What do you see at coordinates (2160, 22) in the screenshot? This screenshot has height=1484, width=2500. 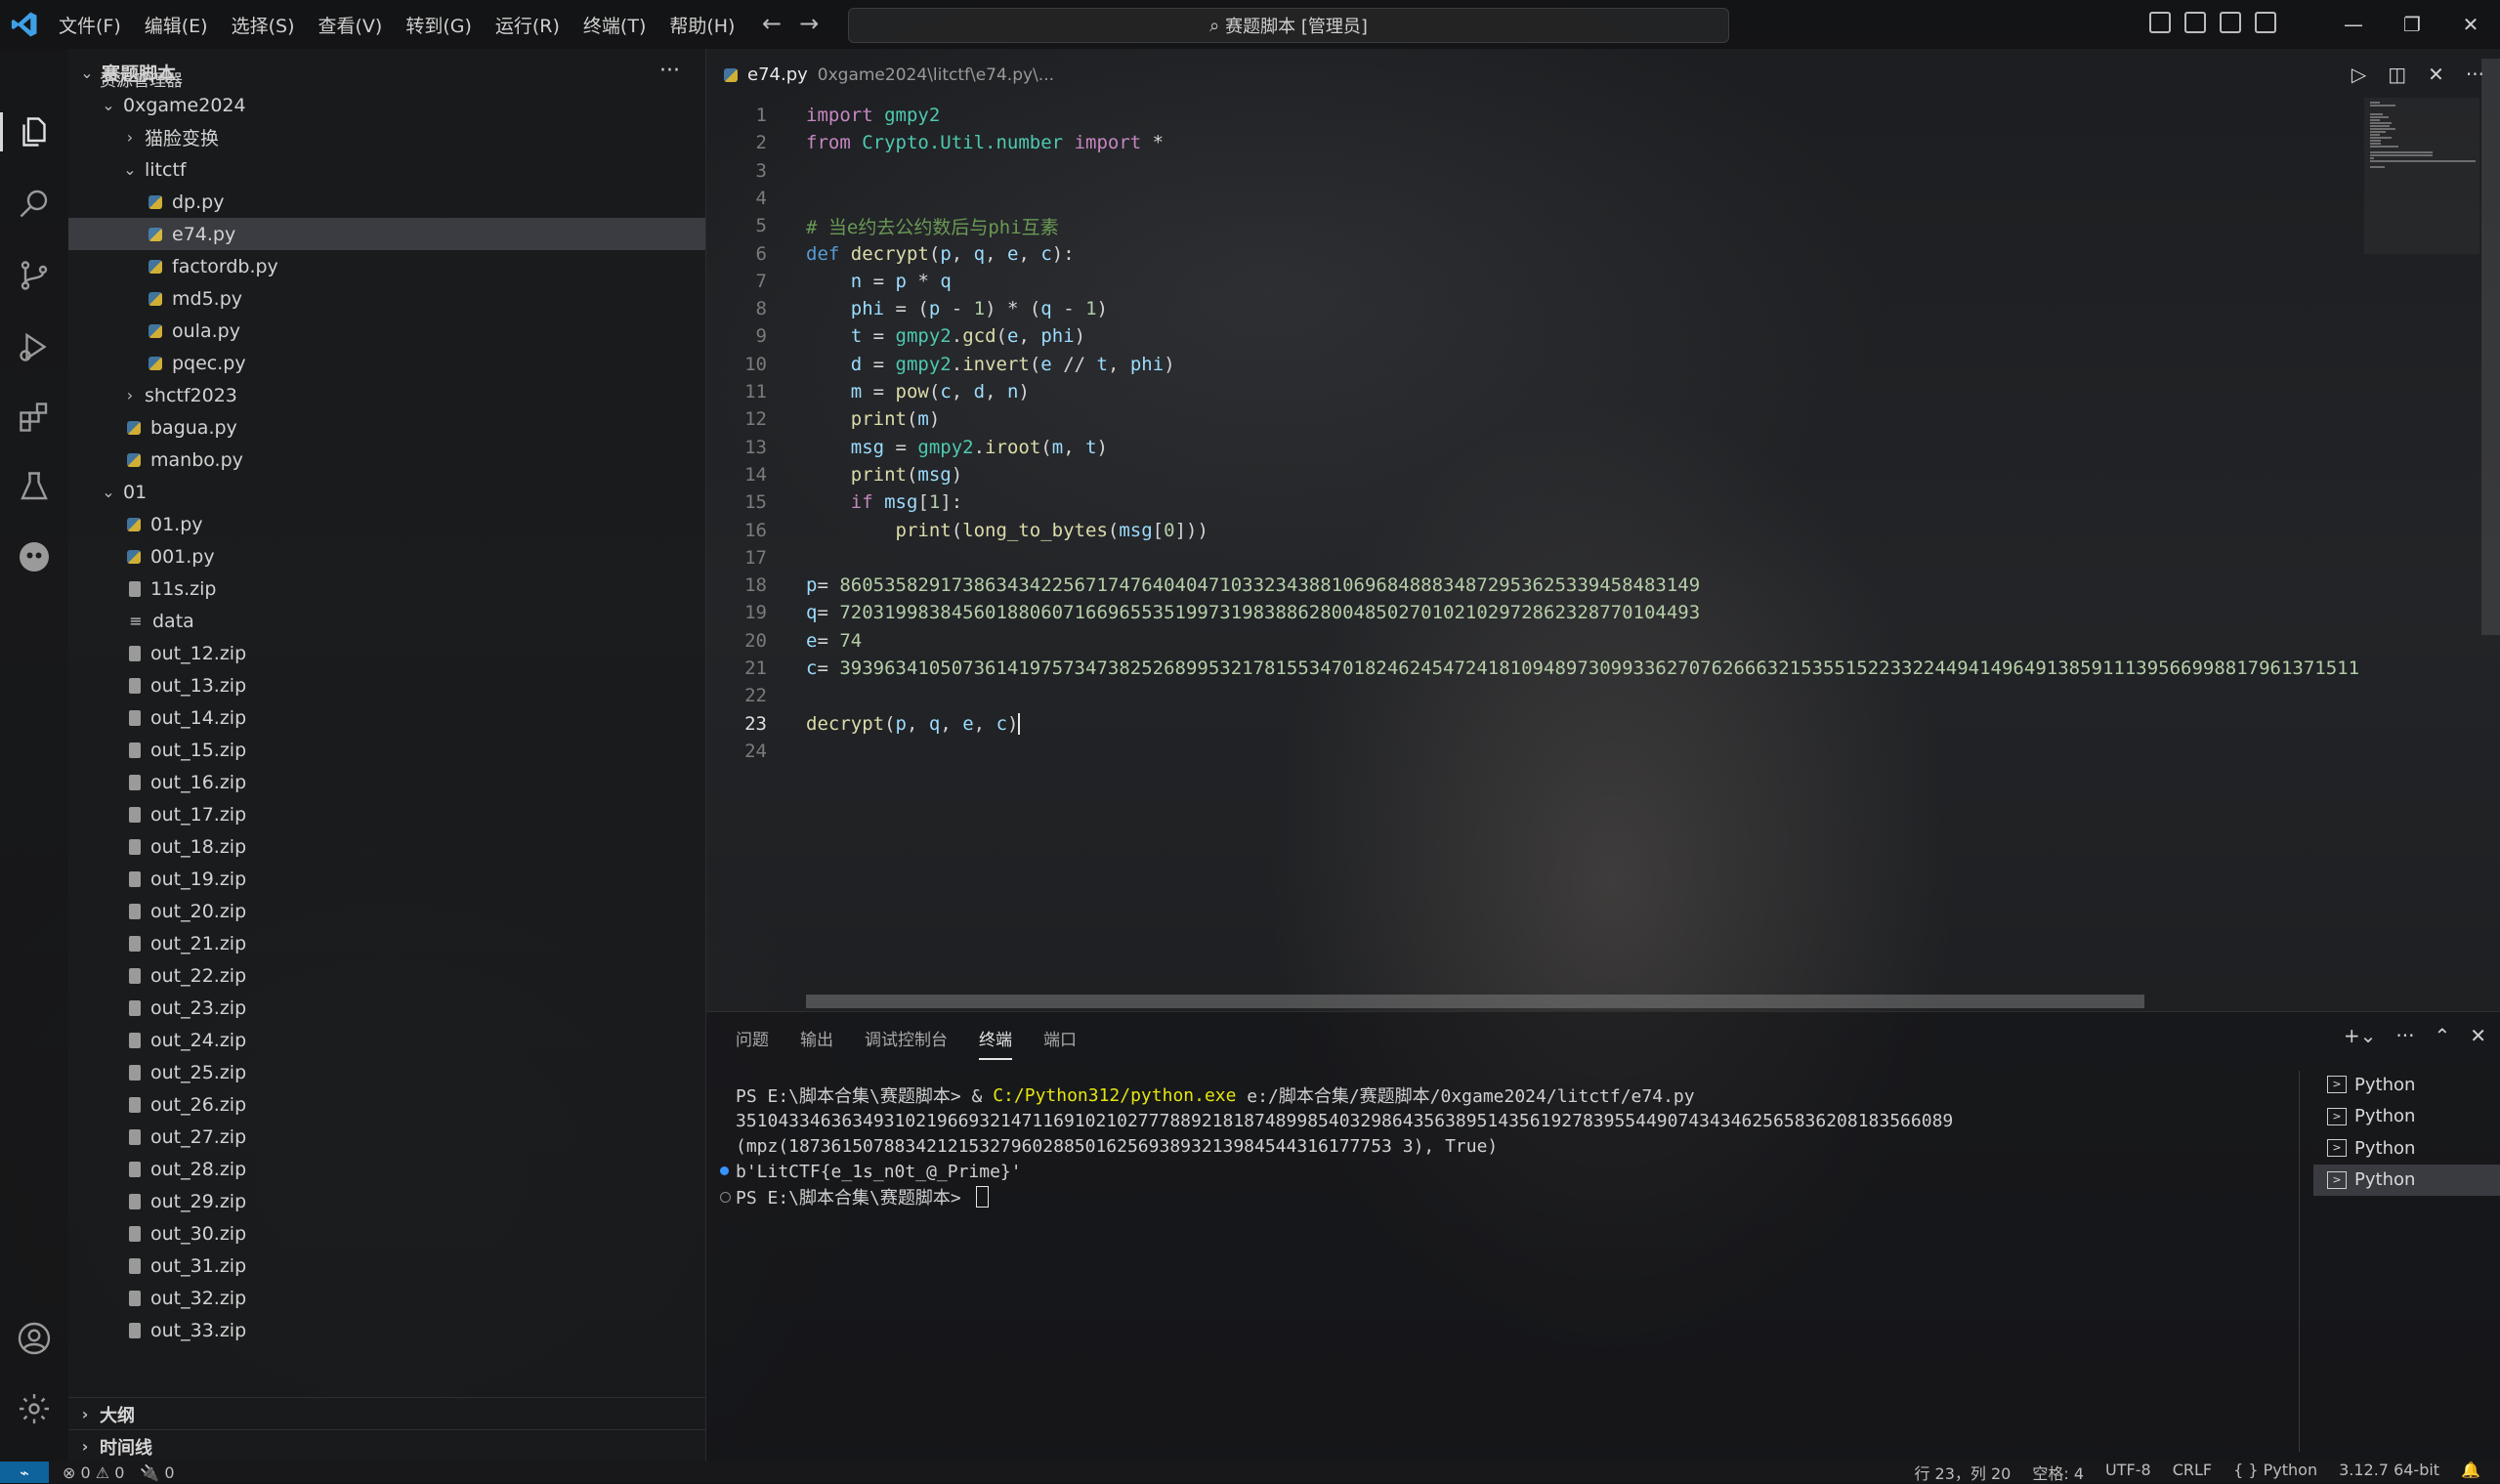 I see `toggle-sidebar-icon` at bounding box center [2160, 22].